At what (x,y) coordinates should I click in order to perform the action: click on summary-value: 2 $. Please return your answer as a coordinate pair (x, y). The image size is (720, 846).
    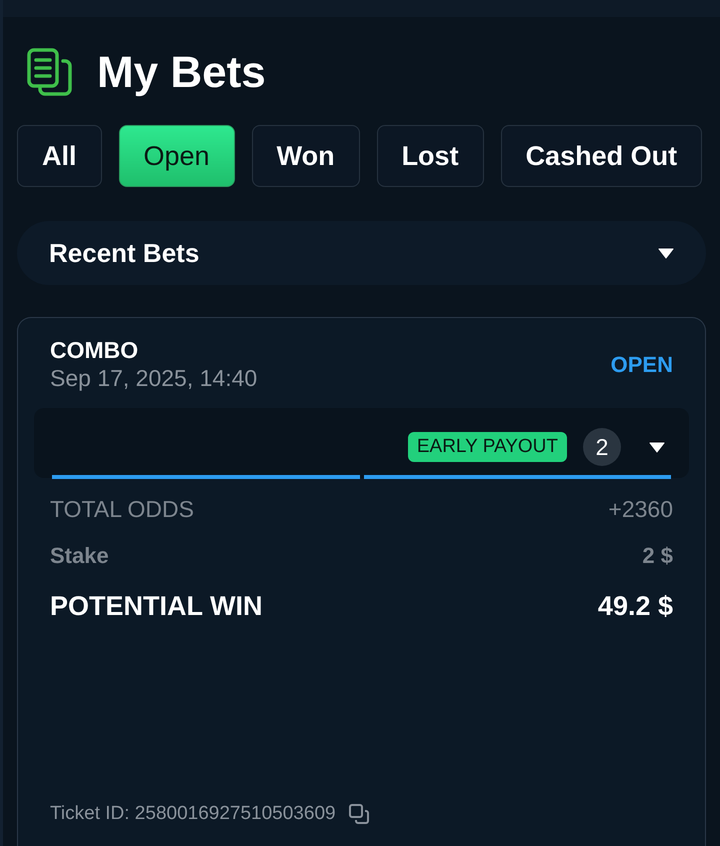
    Looking at the image, I should click on (657, 556).